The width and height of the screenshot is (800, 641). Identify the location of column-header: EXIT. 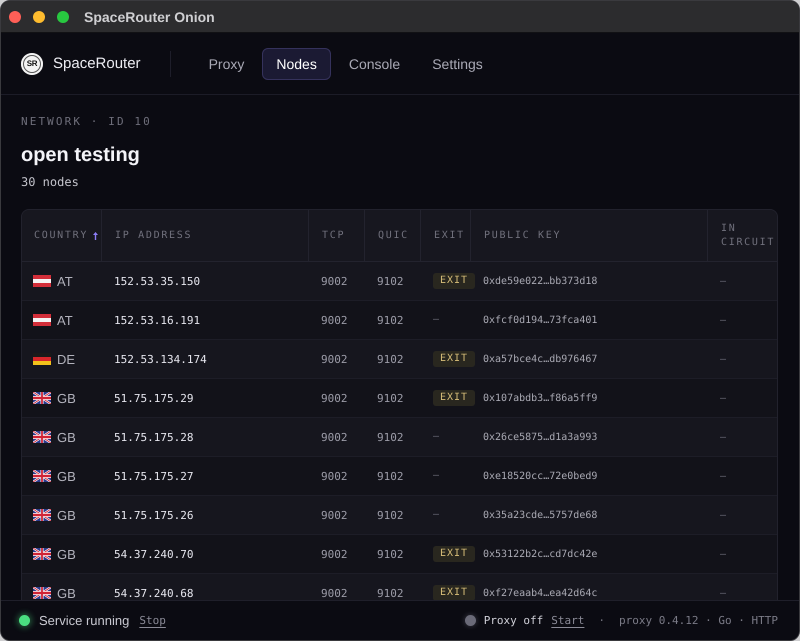
(445, 235).